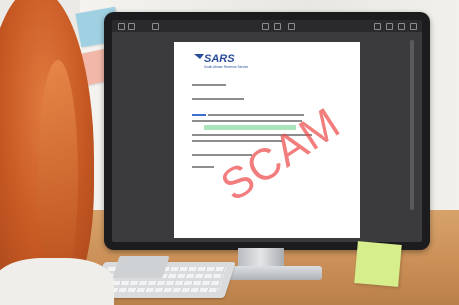  Describe the element at coordinates (199, 56) in the screenshot. I see `sars-logo-mark` at that location.